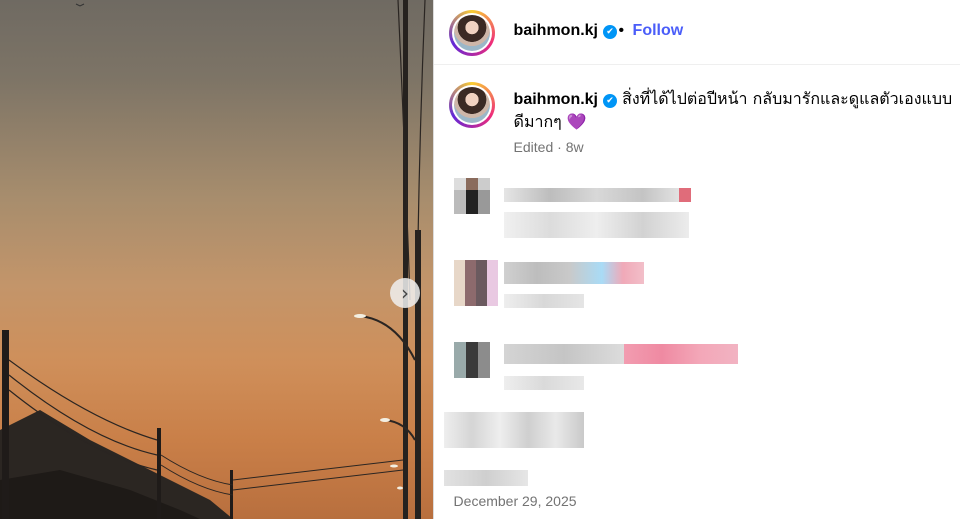 This screenshot has width=960, height=519. What do you see at coordinates (658, 31) in the screenshot?
I see `follow-button: Follow` at bounding box center [658, 31].